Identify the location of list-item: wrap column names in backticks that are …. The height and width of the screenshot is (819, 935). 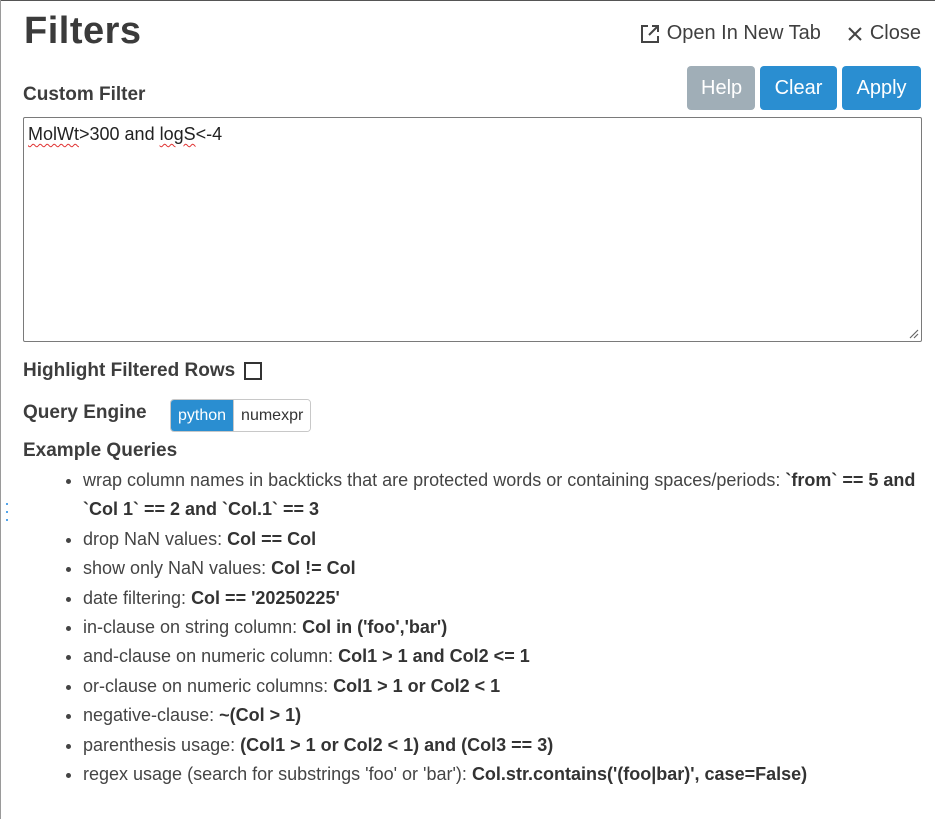
(504, 495).